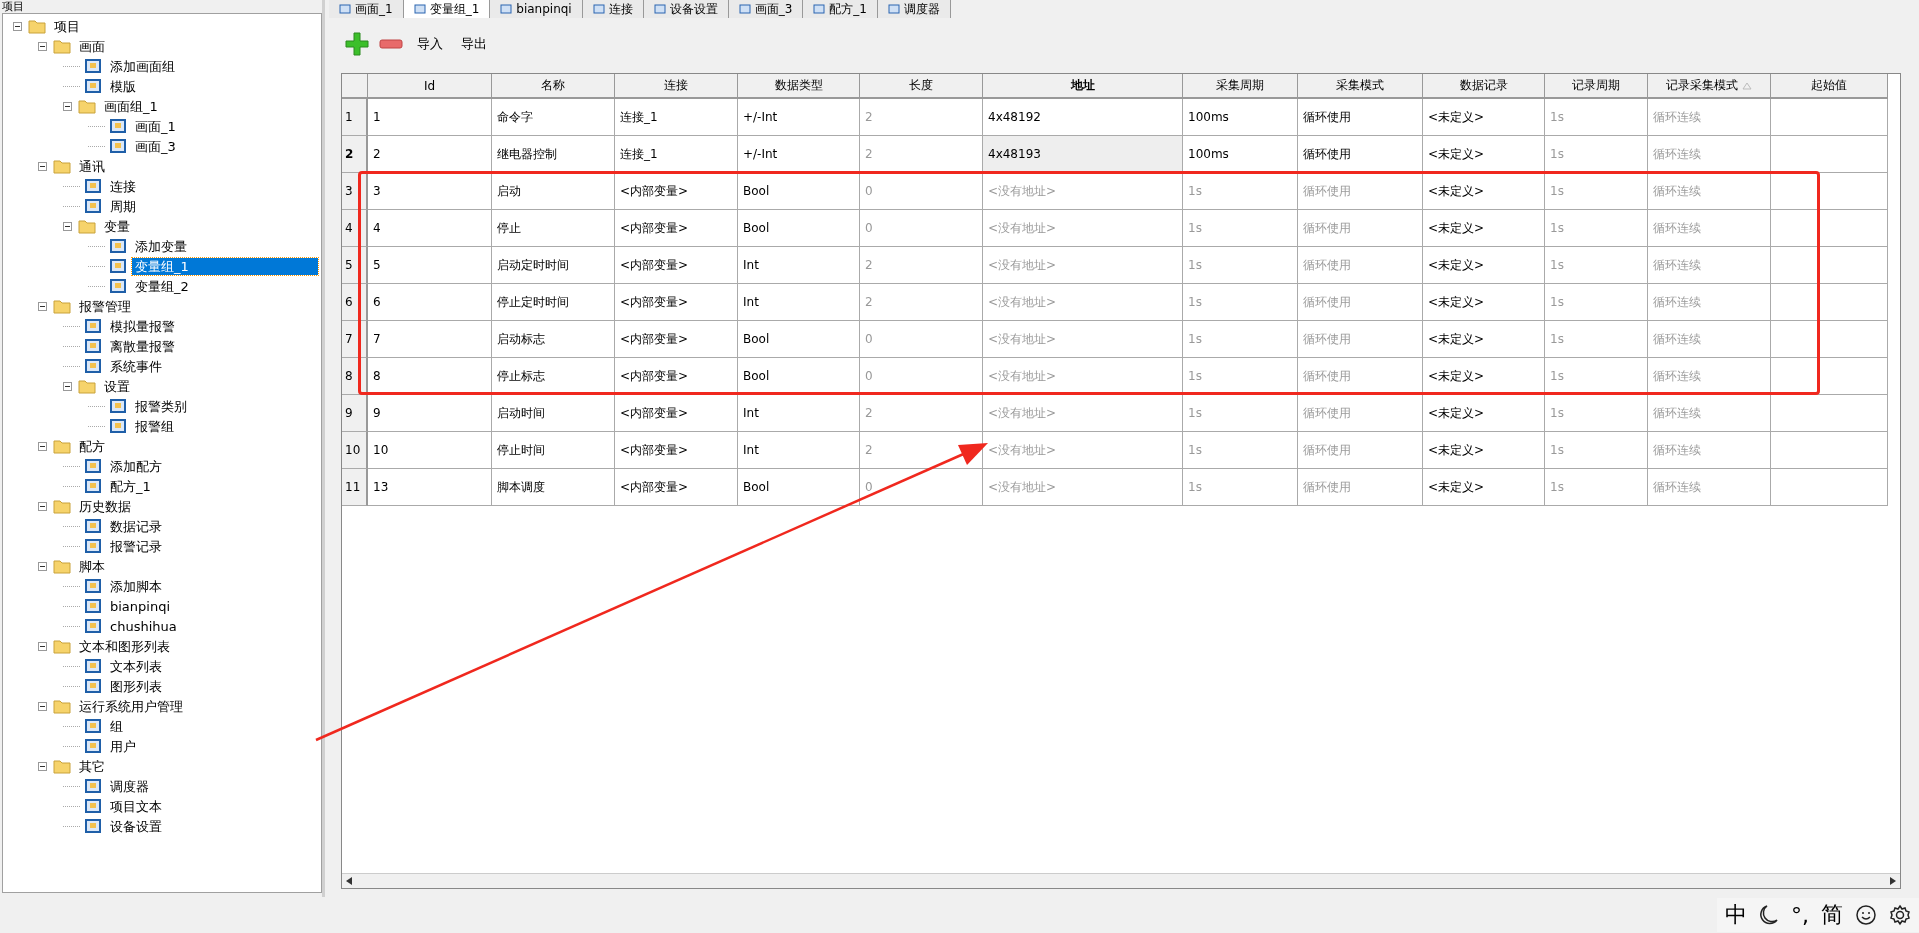 This screenshot has height=933, width=1919. Describe the element at coordinates (1484, 86) in the screenshot. I see `column-header: 数据记录` at that location.